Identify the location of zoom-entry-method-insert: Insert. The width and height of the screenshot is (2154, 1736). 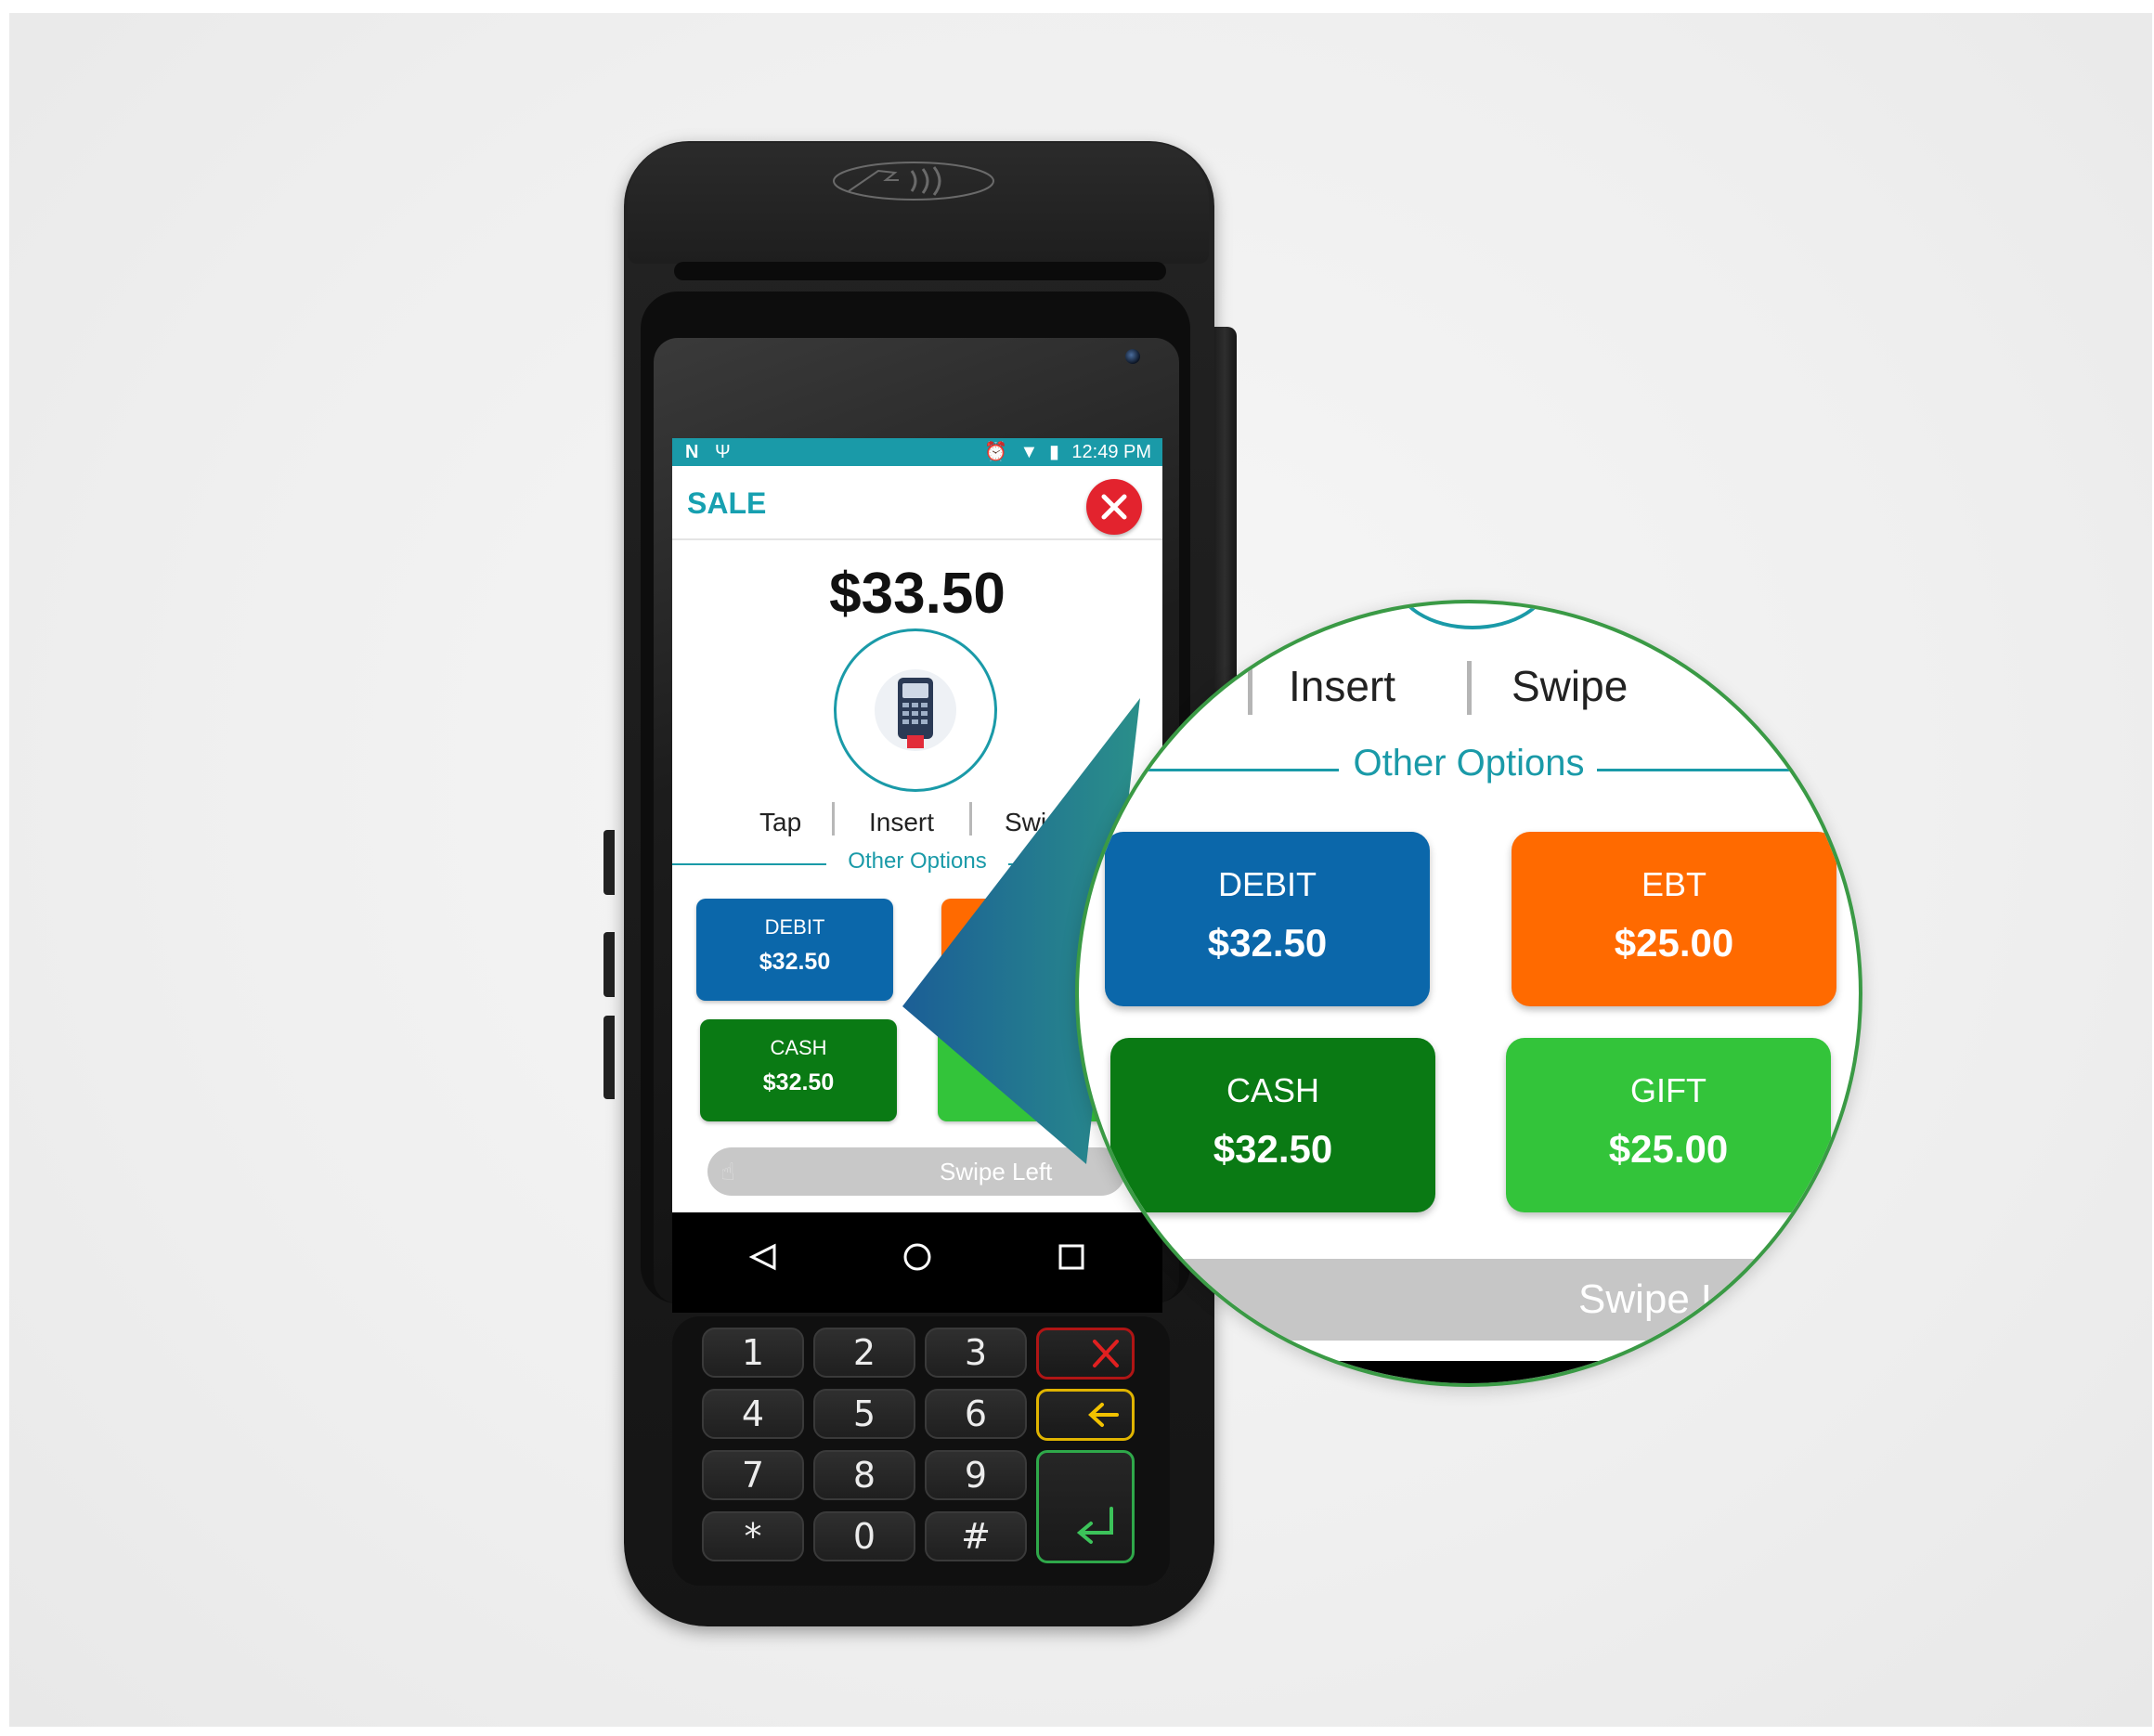
(1342, 686).